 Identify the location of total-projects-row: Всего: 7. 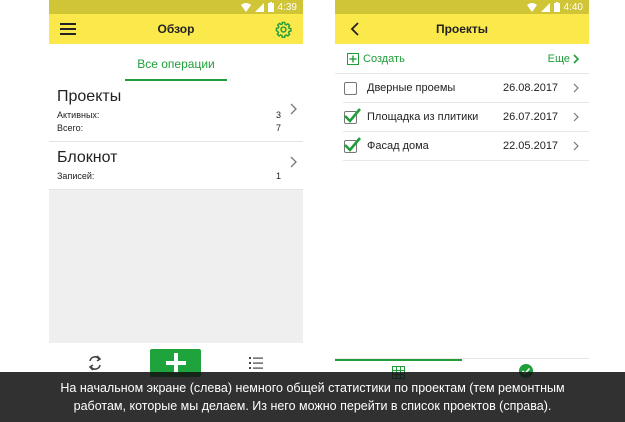
(175, 128).